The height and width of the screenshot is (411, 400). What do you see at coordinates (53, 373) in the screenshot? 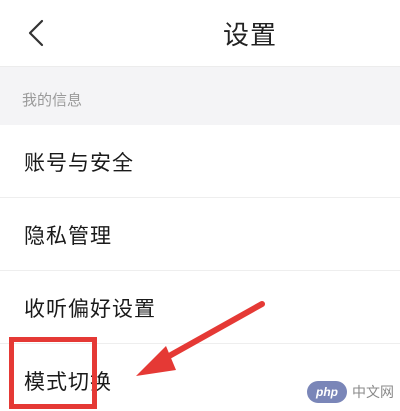
I see `highlight-box` at bounding box center [53, 373].